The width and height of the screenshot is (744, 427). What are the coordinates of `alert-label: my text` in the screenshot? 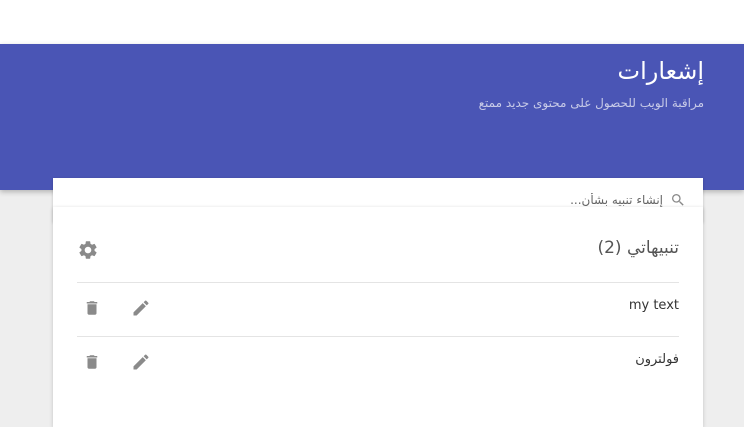 It's located at (654, 305).